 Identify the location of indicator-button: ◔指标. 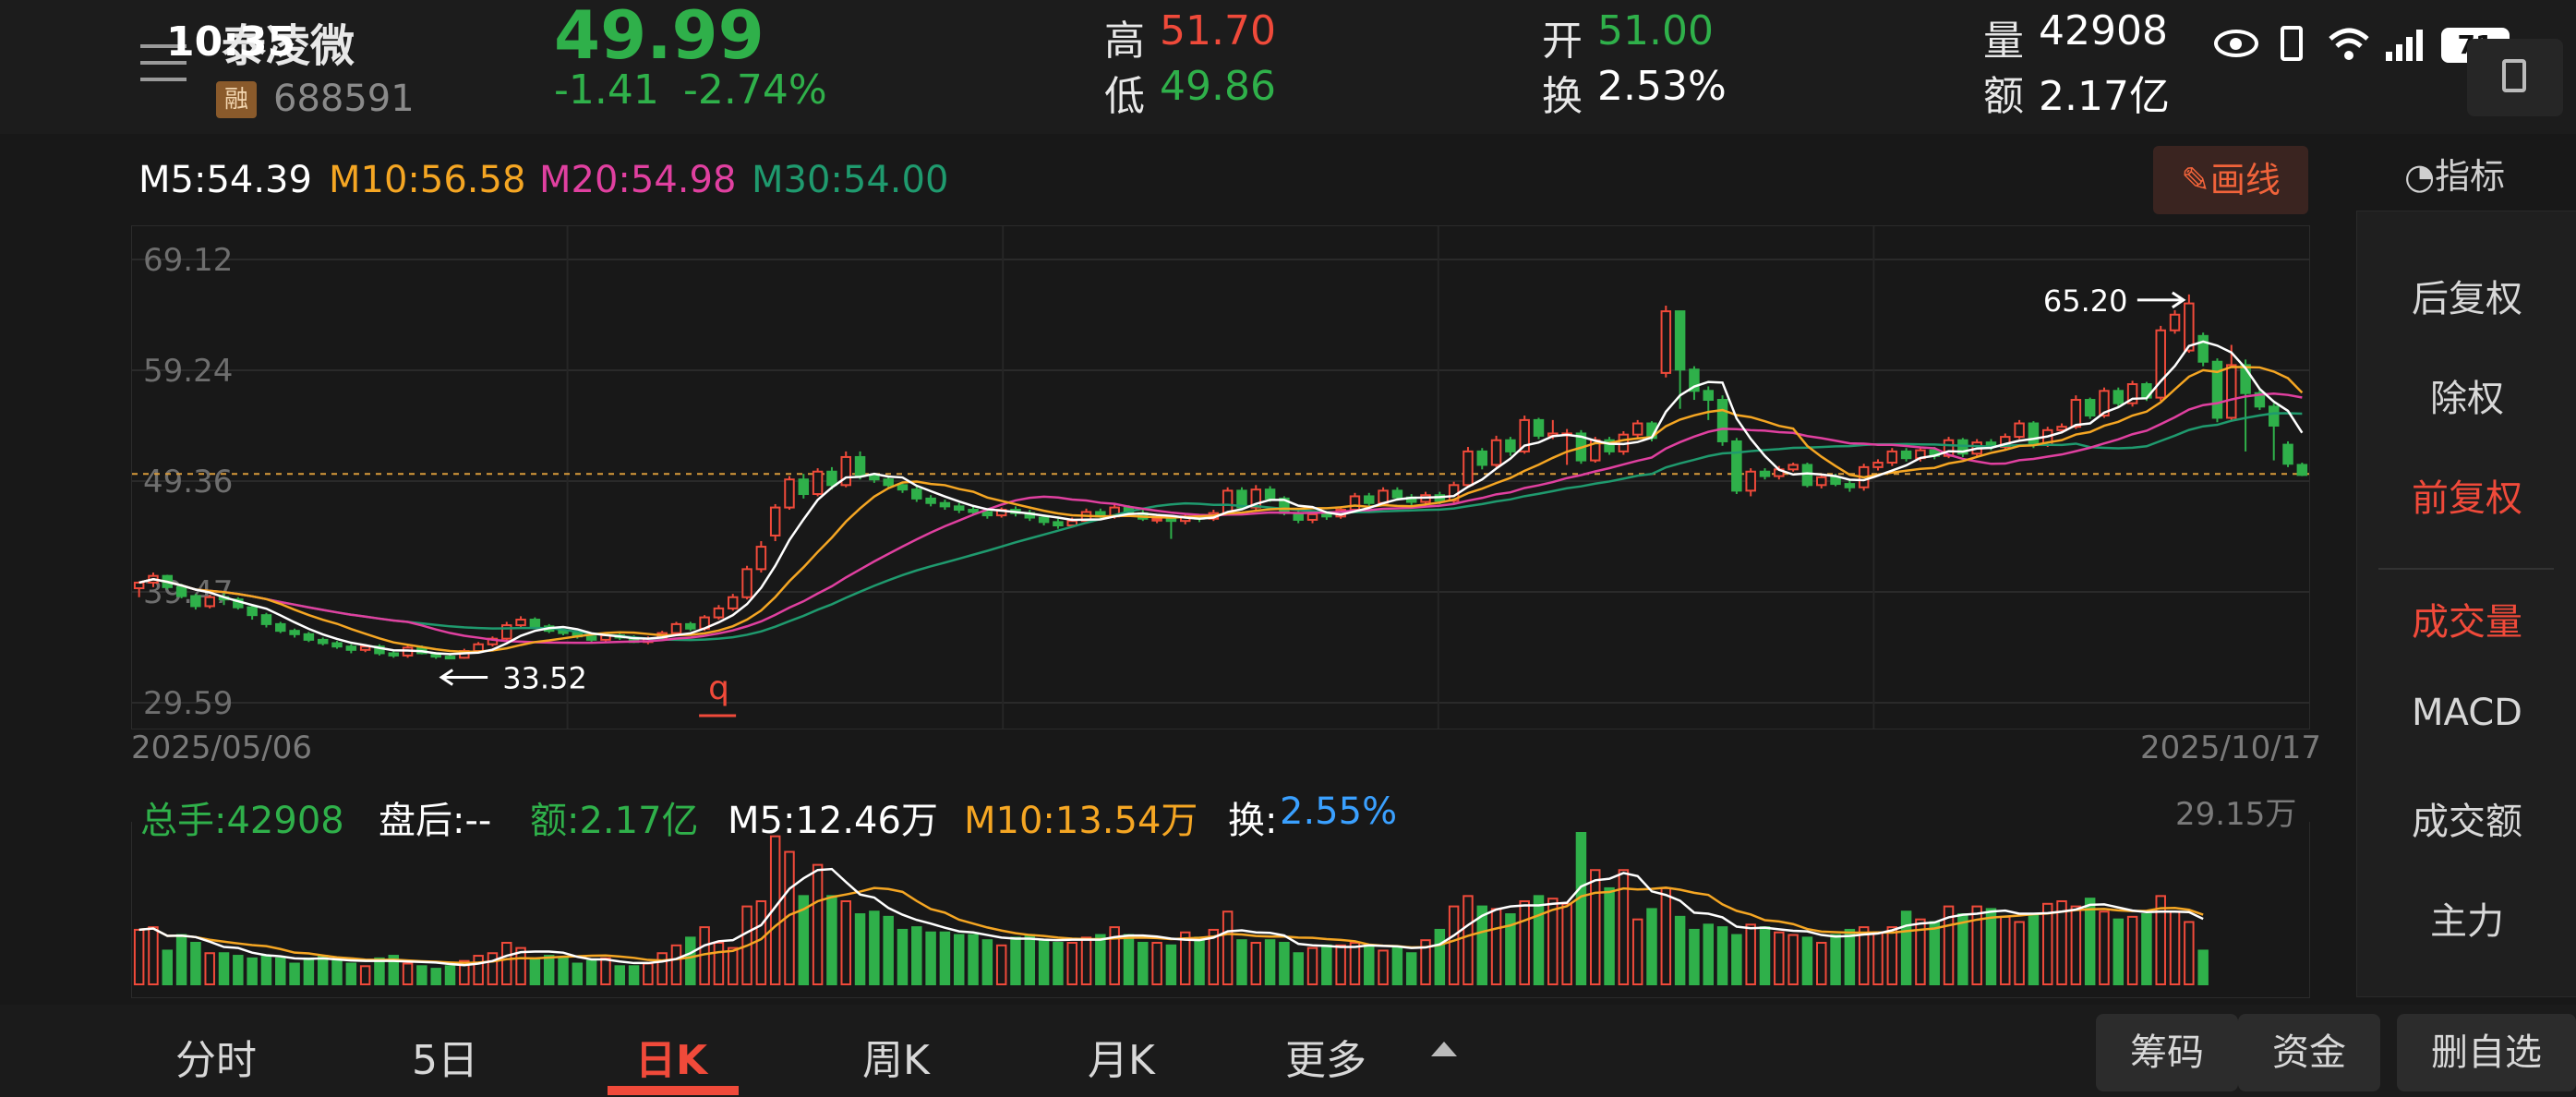
(2454, 174).